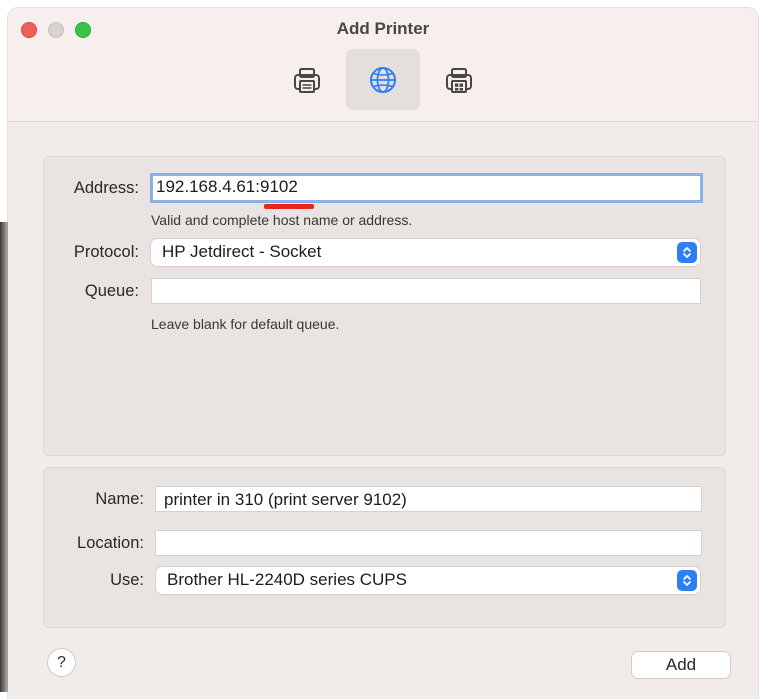 The width and height of the screenshot is (760, 699). I want to click on address-hint: Valid and complete host name or address., so click(282, 220).